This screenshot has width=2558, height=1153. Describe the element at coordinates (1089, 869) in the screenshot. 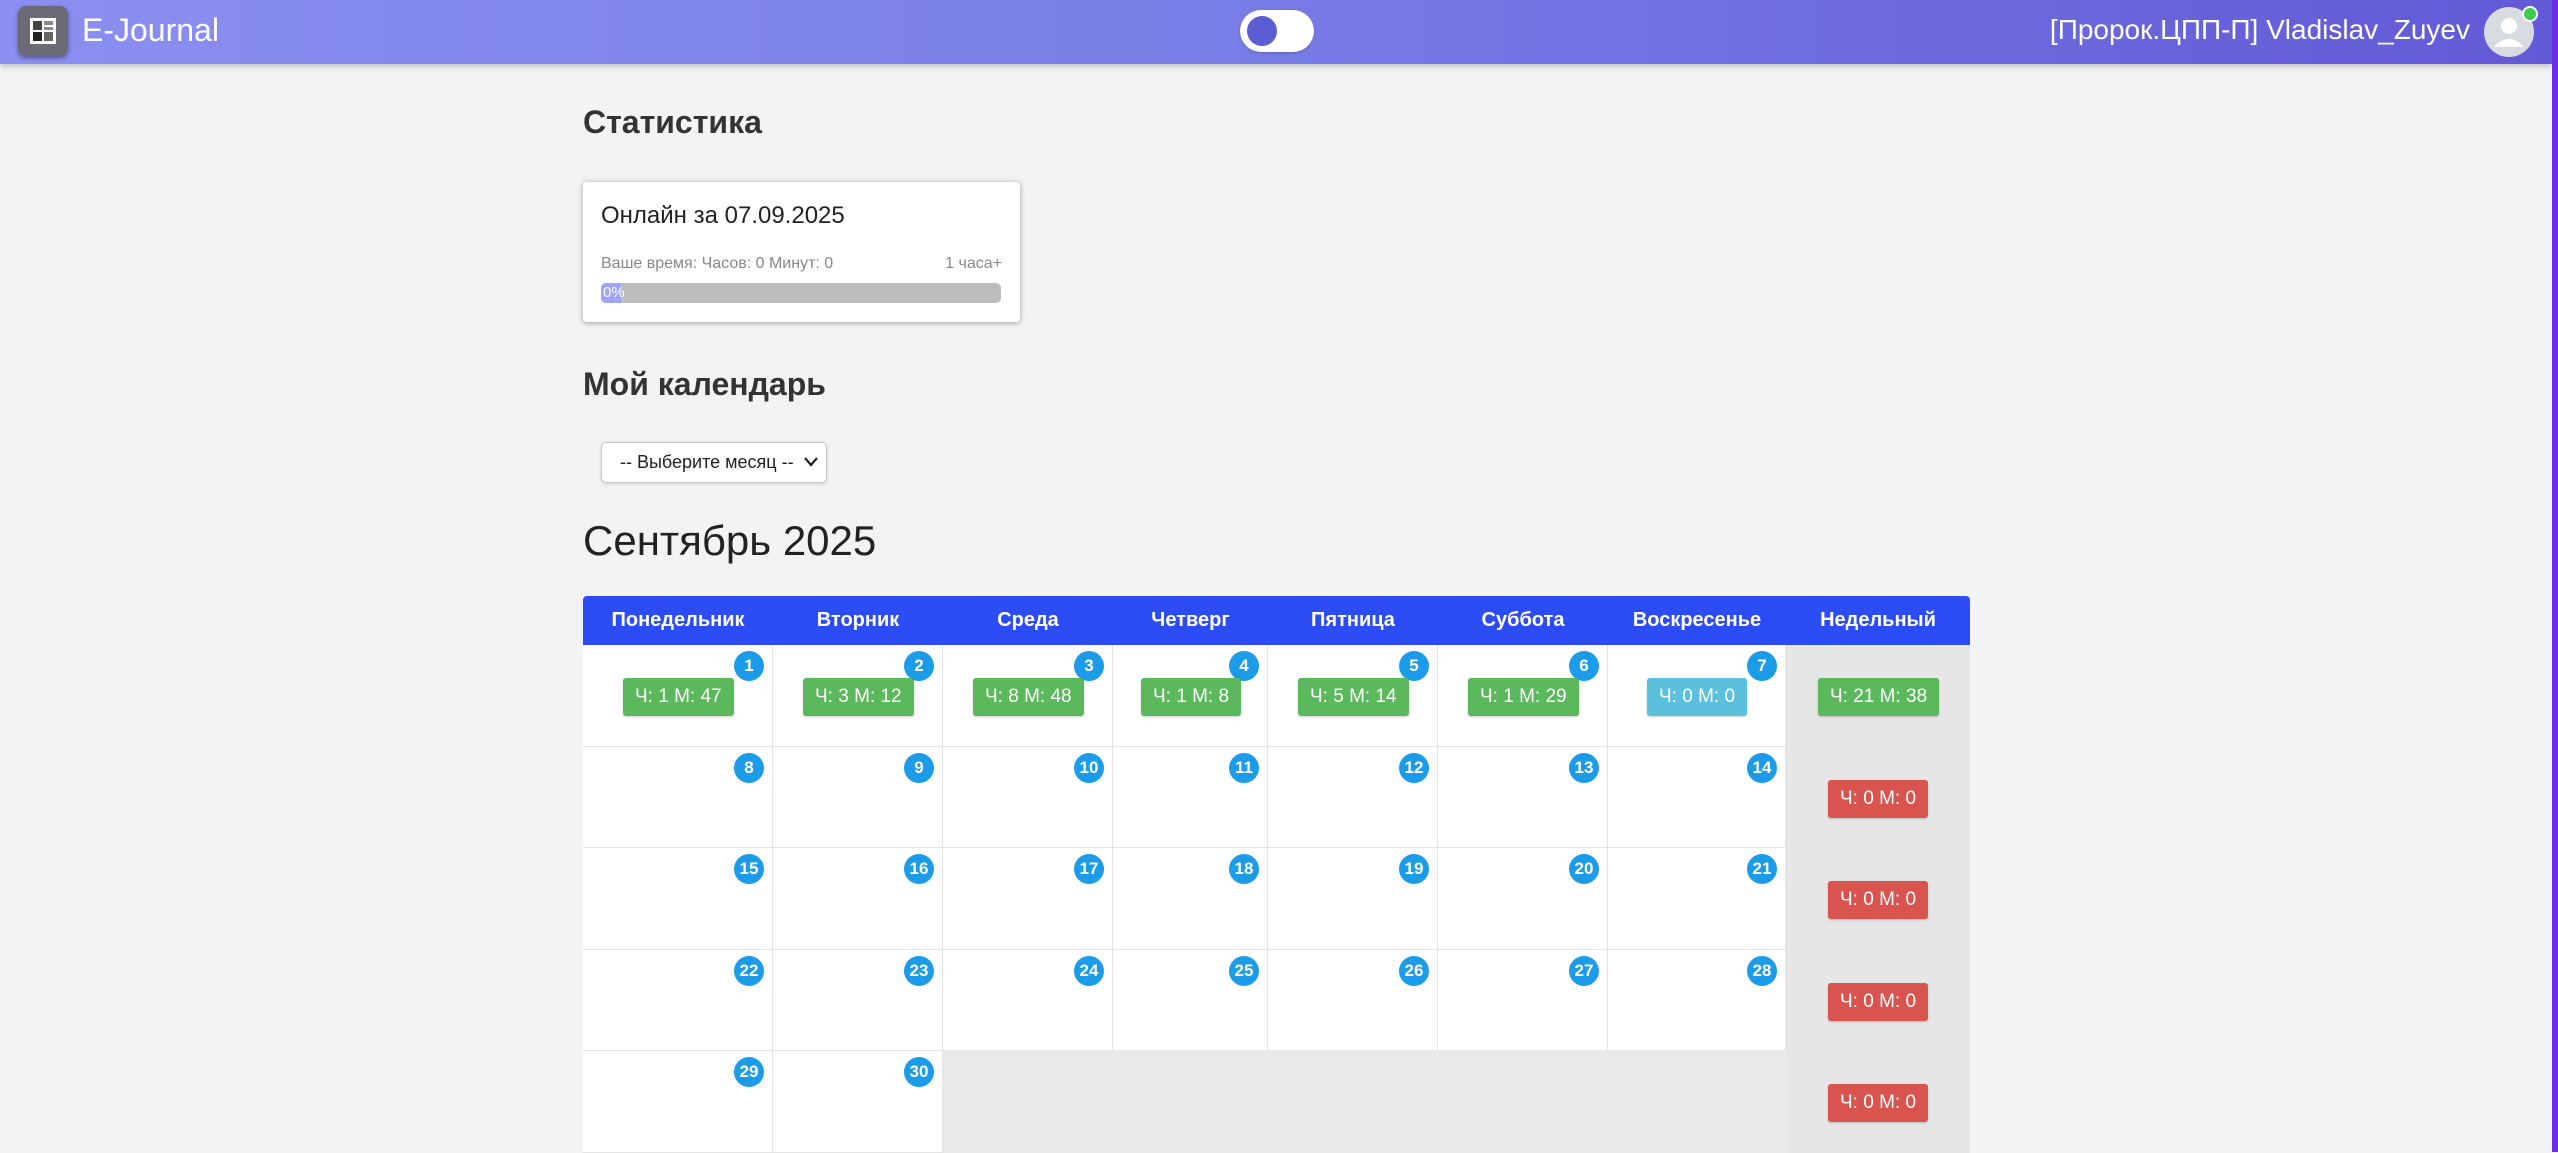

I see `day-number-badge: 17` at that location.